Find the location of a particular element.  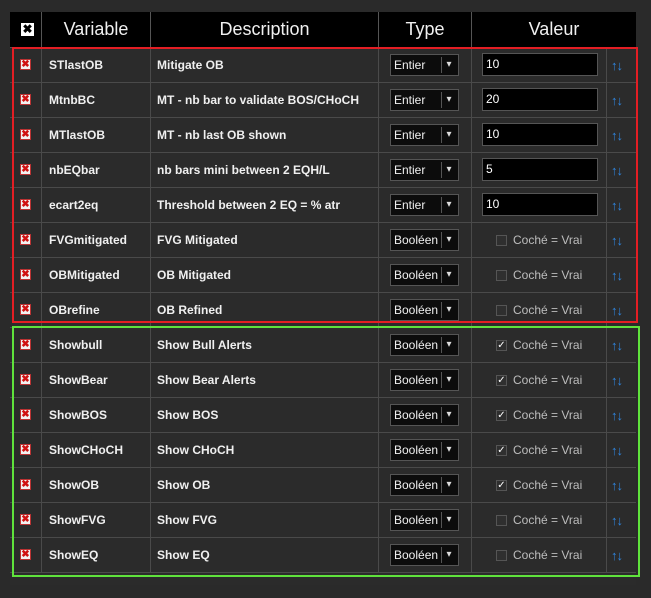

variable-name: ShowEQ is located at coordinates (74, 555).